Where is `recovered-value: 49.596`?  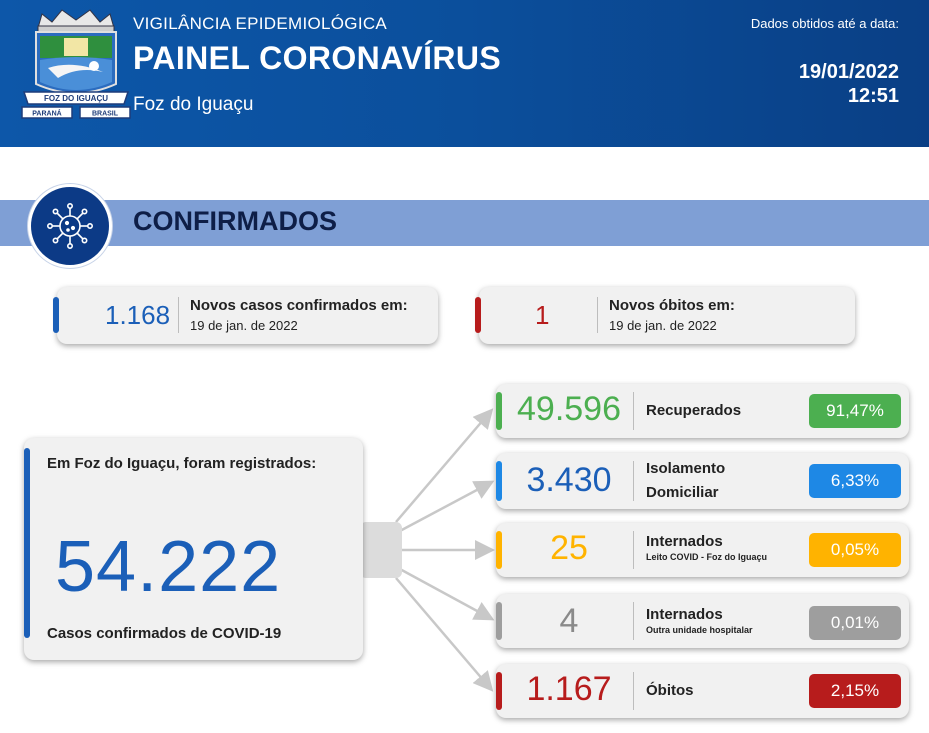 recovered-value: 49.596 is located at coordinates (569, 409).